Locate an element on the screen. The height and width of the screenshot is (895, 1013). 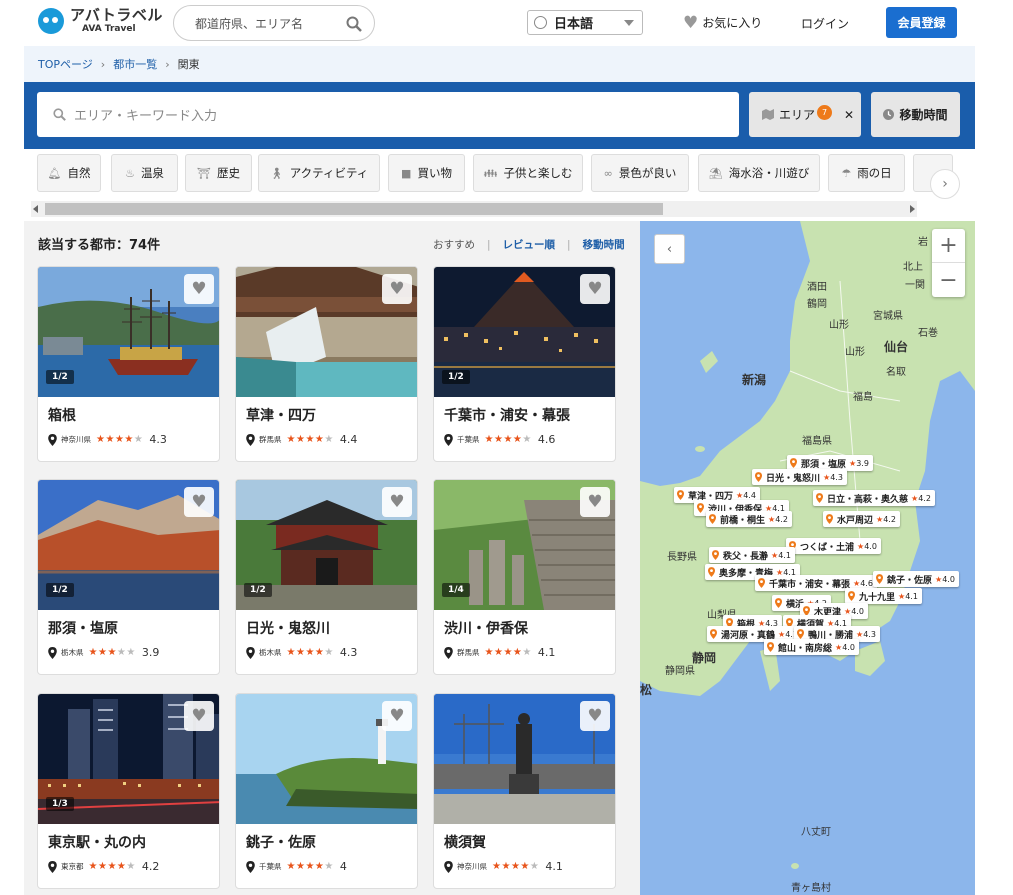
chip-scenery: ∞ 景色が良い is located at coordinates (640, 173).